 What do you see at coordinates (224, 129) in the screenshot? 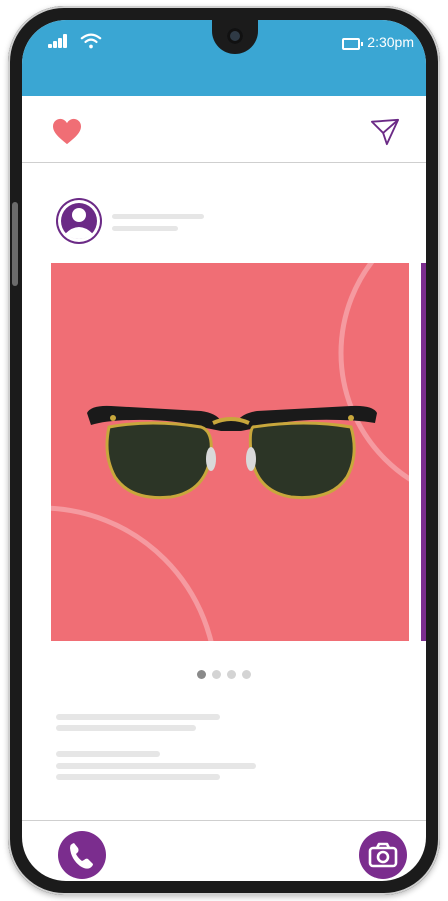
I see `top-bar` at bounding box center [224, 129].